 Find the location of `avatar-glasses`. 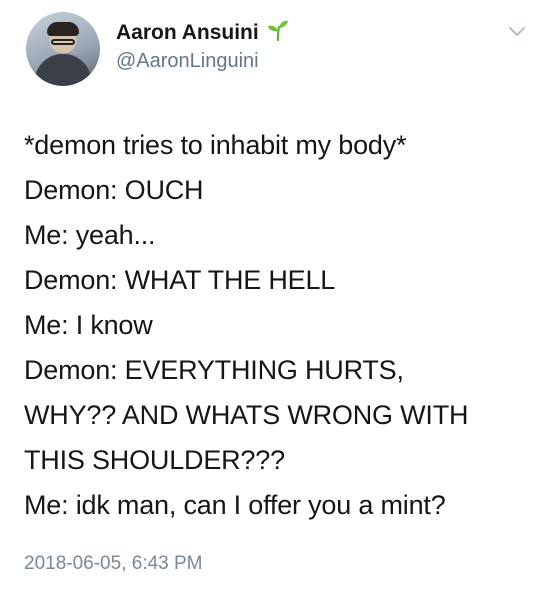

avatar-glasses is located at coordinates (63, 42).